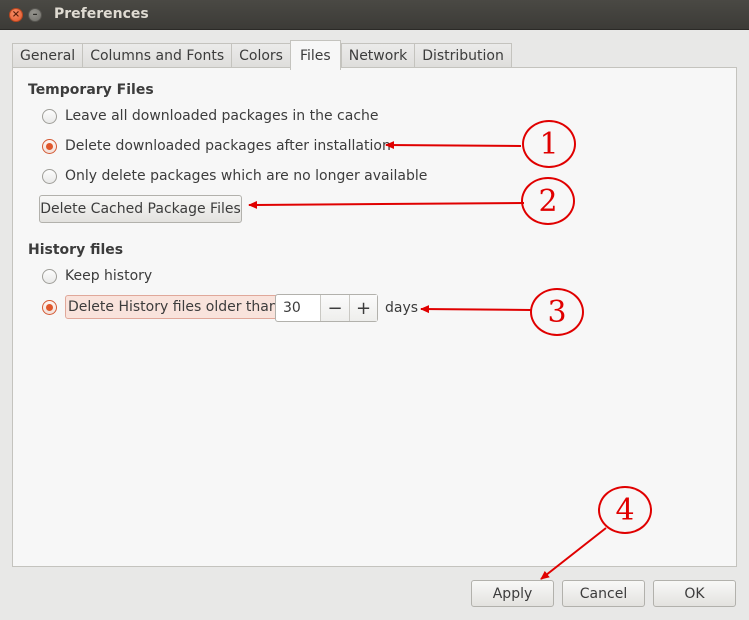  I want to click on days-unit-label: days, so click(402, 308).